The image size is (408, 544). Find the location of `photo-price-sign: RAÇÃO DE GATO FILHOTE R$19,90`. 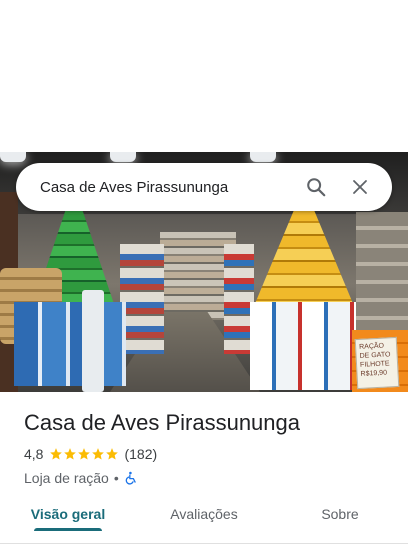

photo-price-sign: RAÇÃO DE GATO FILHOTE R$19,90 is located at coordinates (377, 363).